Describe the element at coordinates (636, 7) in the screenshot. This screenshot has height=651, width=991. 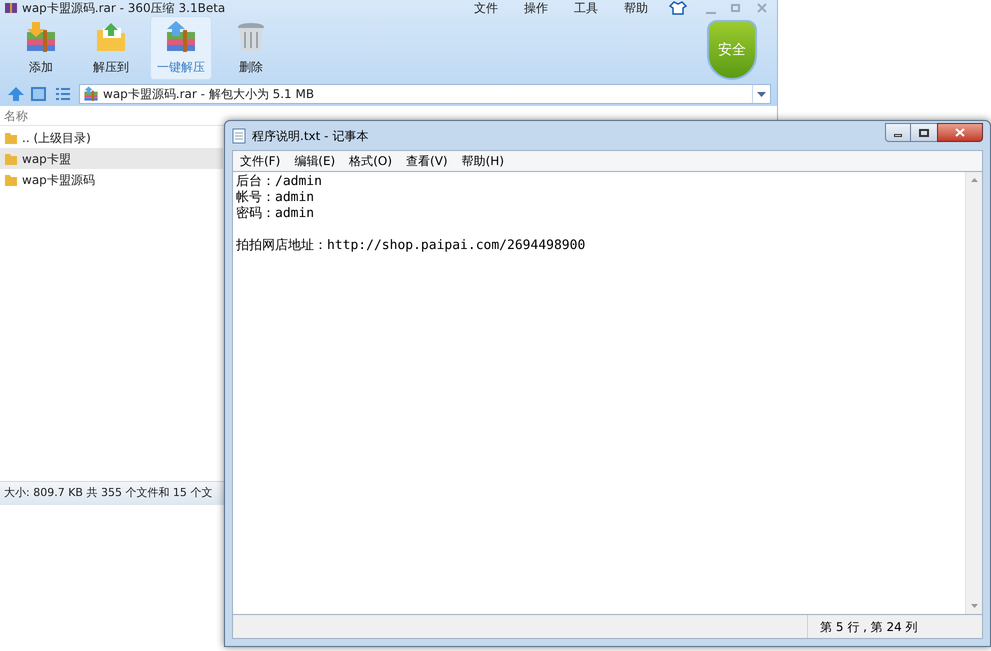
I see `menu-item: 帮助` at that location.